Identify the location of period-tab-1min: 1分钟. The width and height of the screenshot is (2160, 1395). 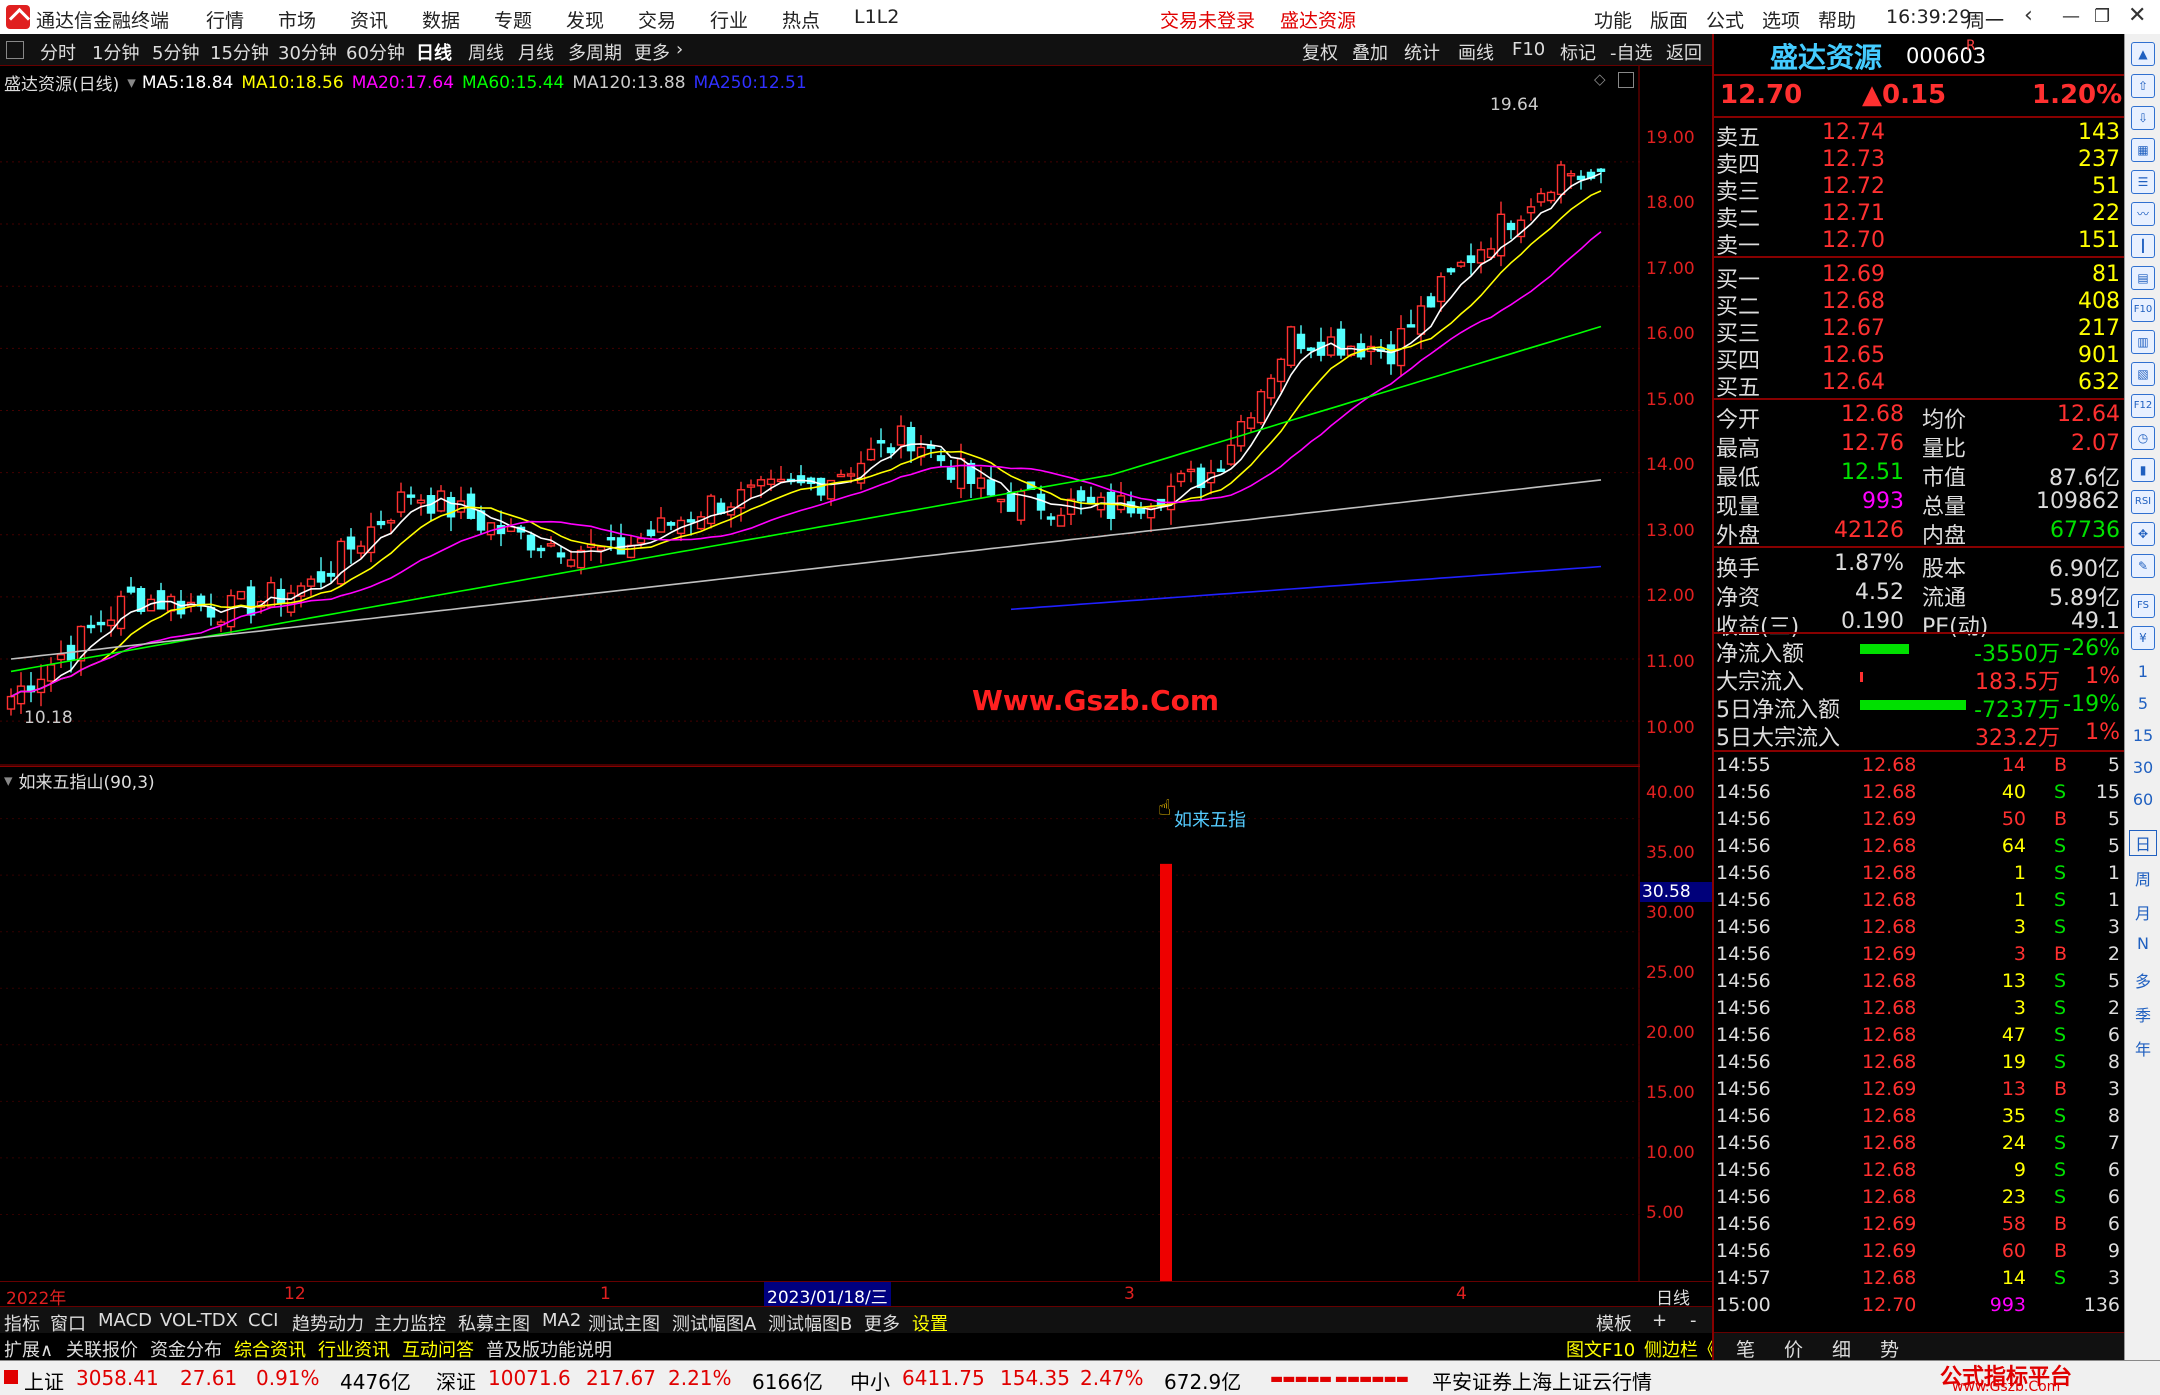
(115, 52).